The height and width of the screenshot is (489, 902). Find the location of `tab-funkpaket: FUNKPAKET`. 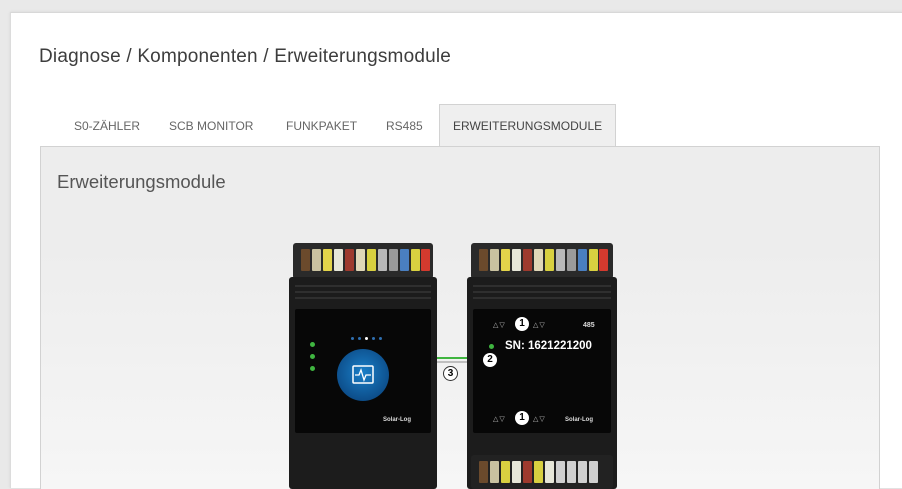

tab-funkpaket: FUNKPAKET is located at coordinates (321, 126).